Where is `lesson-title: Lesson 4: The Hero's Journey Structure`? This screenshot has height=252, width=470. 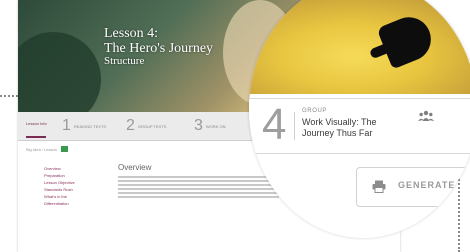 lesson-title: Lesson 4: The Hero's Journey Structure is located at coordinates (159, 46).